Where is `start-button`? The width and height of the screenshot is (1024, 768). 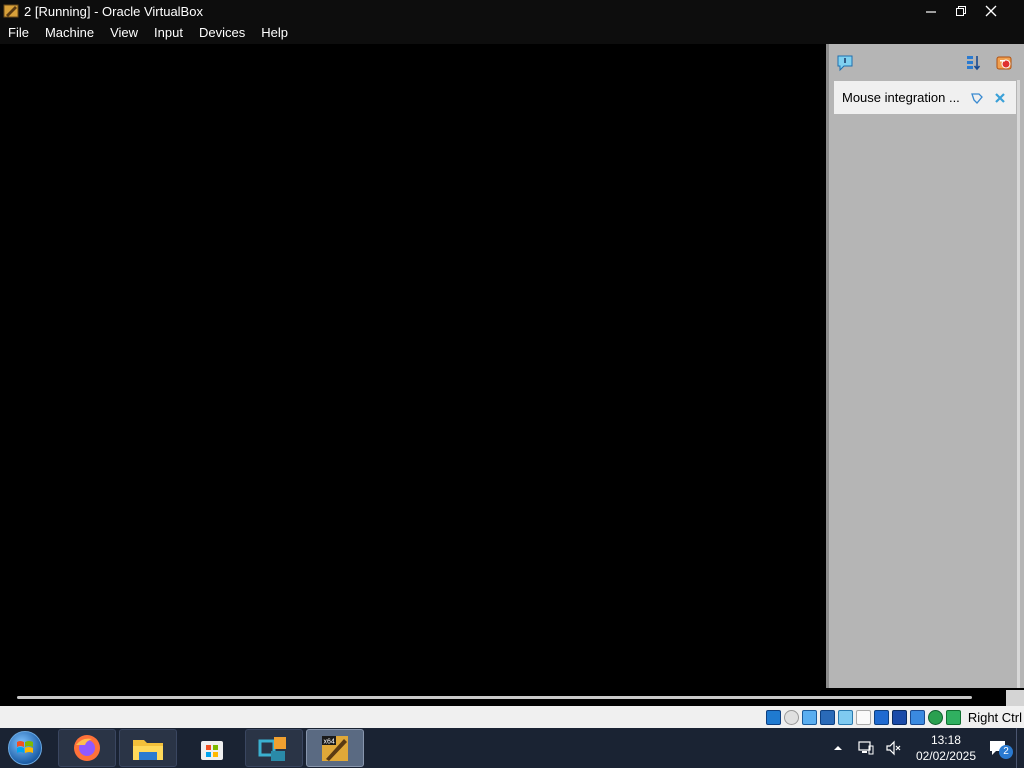
start-button is located at coordinates (25, 748).